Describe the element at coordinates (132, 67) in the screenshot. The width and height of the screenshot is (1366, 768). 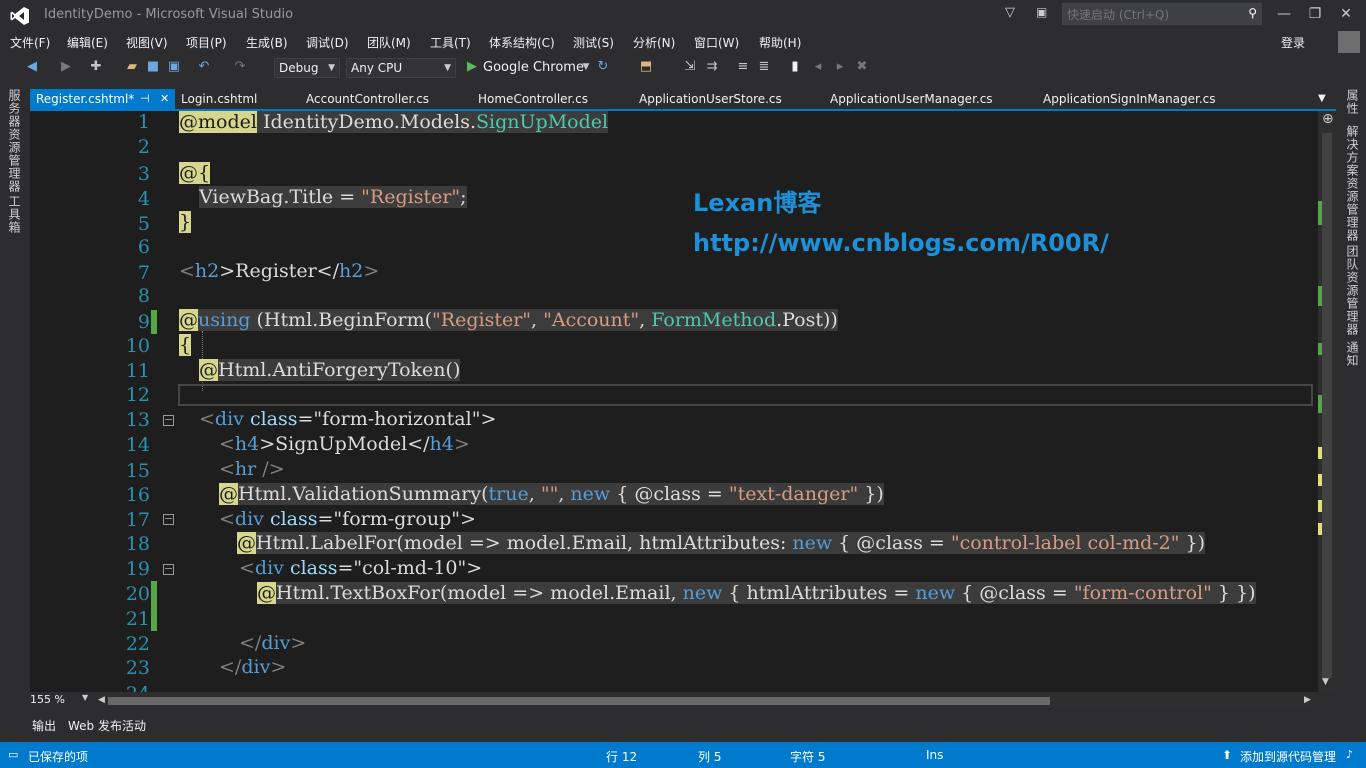
I see `open-file-icon: ▰` at that location.